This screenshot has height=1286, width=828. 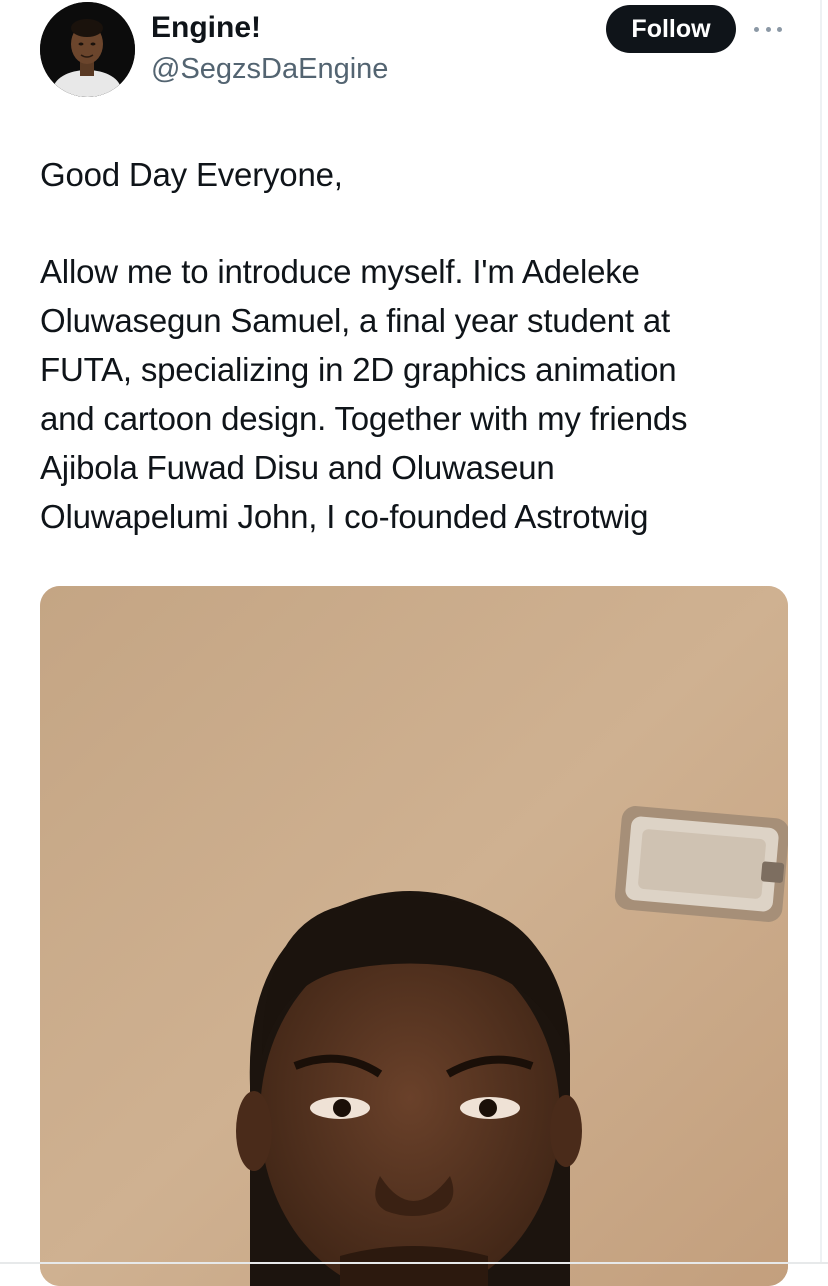 What do you see at coordinates (821, 632) in the screenshot?
I see `column-divider` at bounding box center [821, 632].